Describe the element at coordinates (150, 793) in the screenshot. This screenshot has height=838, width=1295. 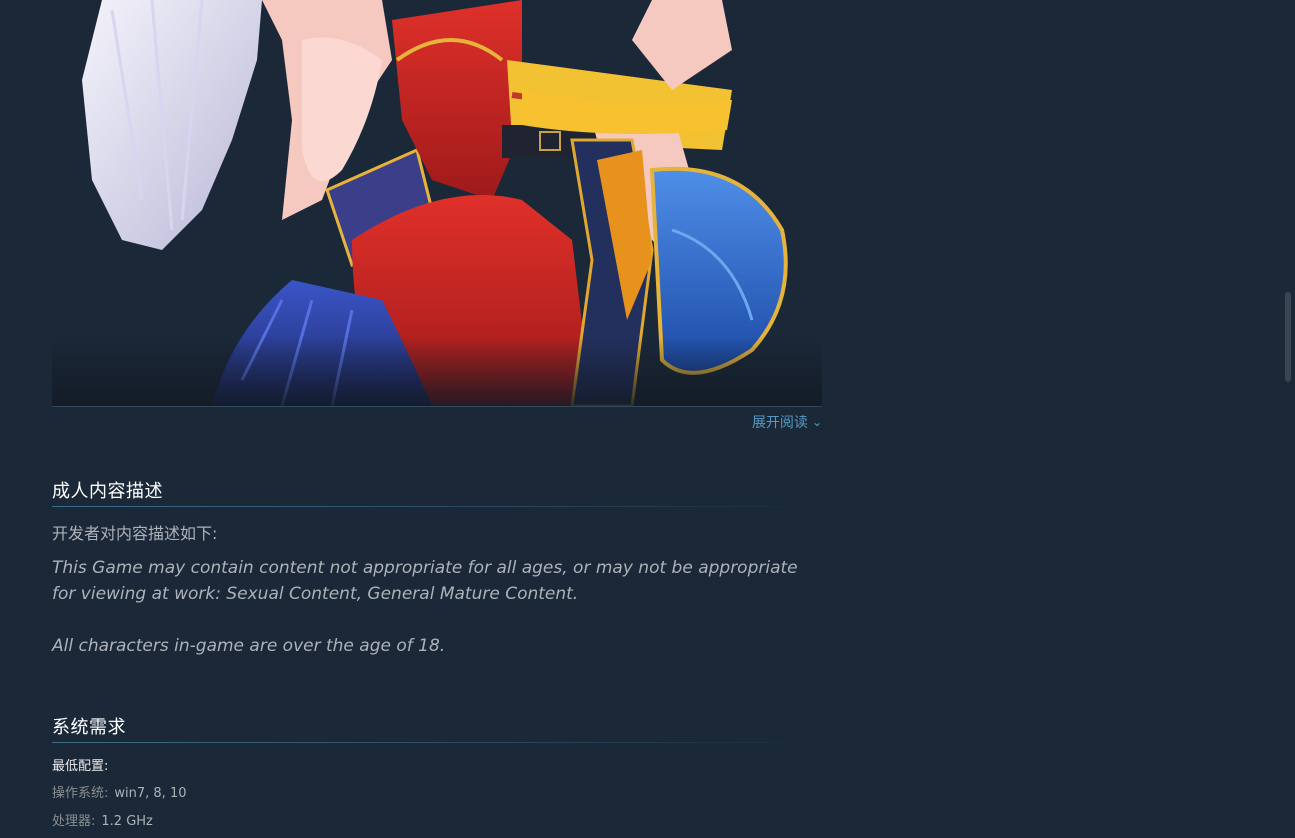
I see `sysreq-value: win7, 8, 10` at that location.